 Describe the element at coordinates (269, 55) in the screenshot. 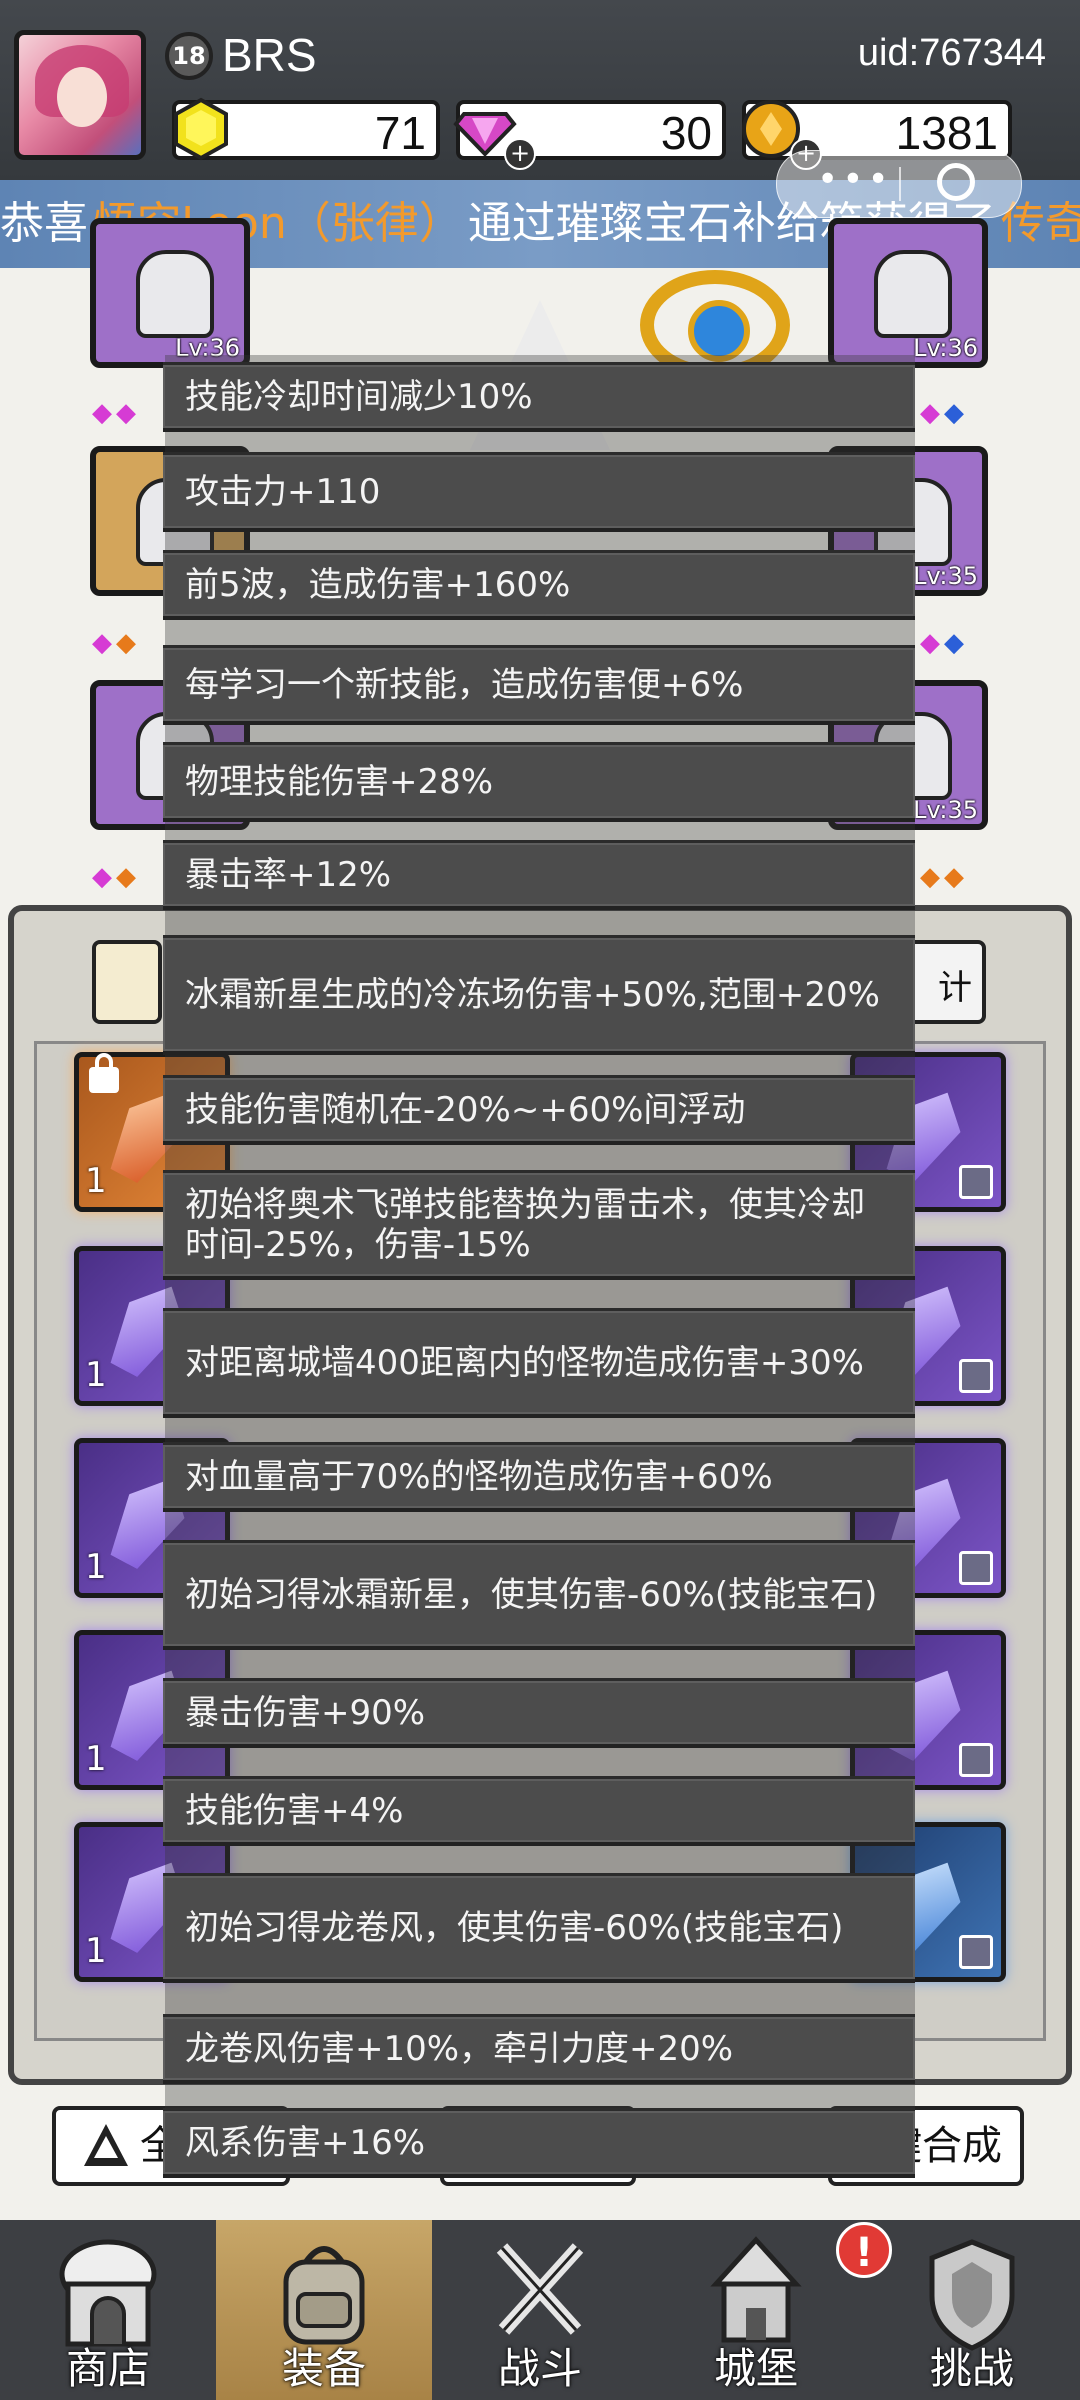

I see `player-name: BRS` at that location.